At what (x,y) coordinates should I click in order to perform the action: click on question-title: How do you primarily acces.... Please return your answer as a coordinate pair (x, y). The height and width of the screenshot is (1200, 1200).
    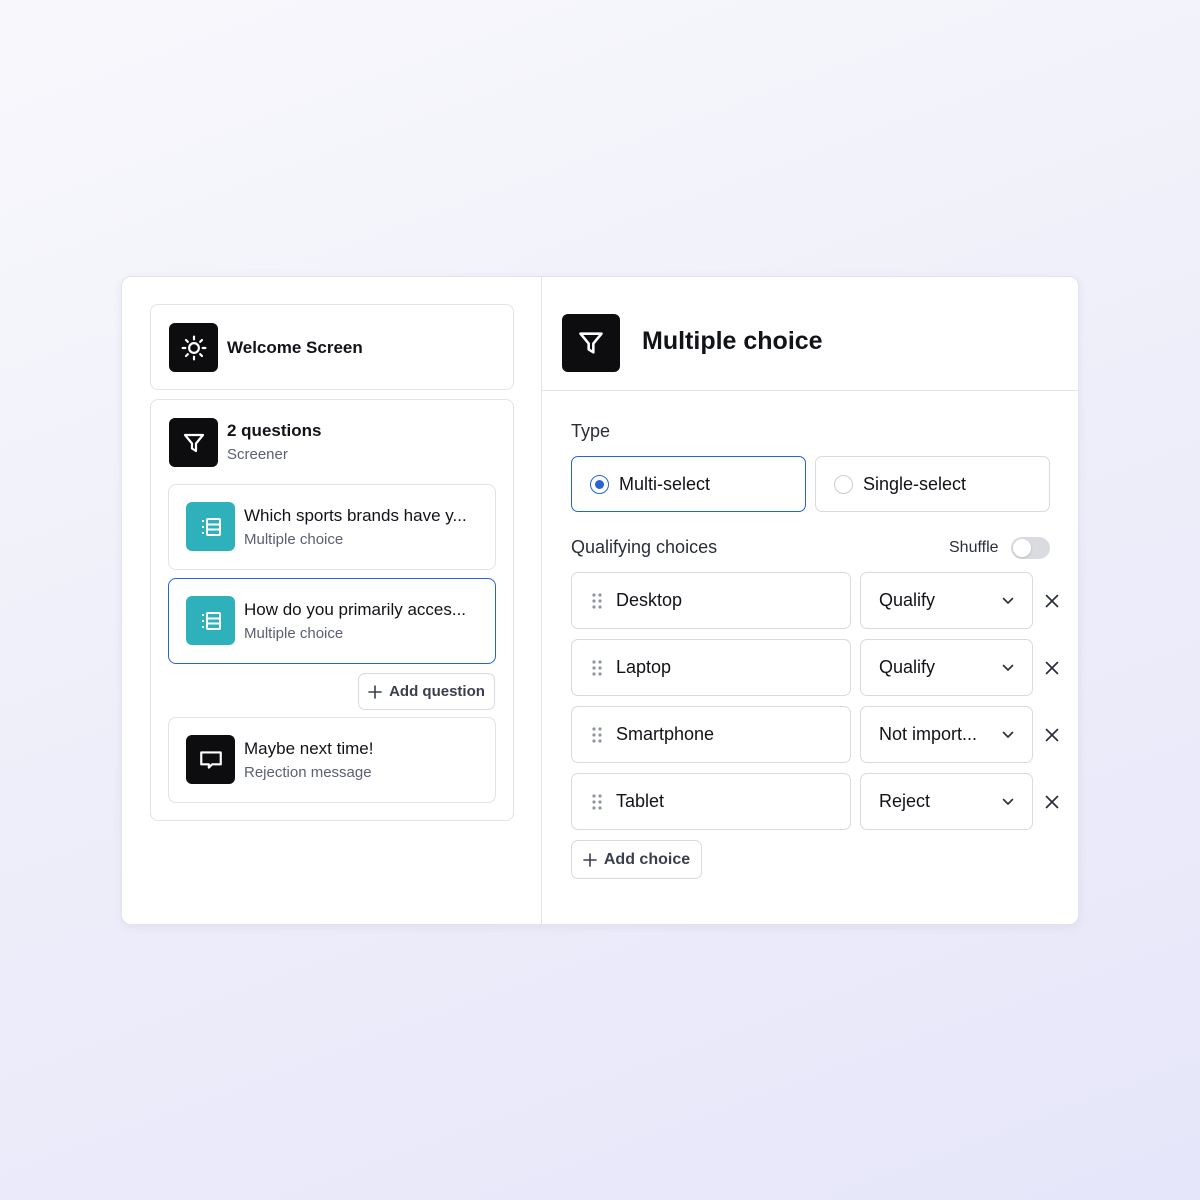
    Looking at the image, I should click on (355, 609).